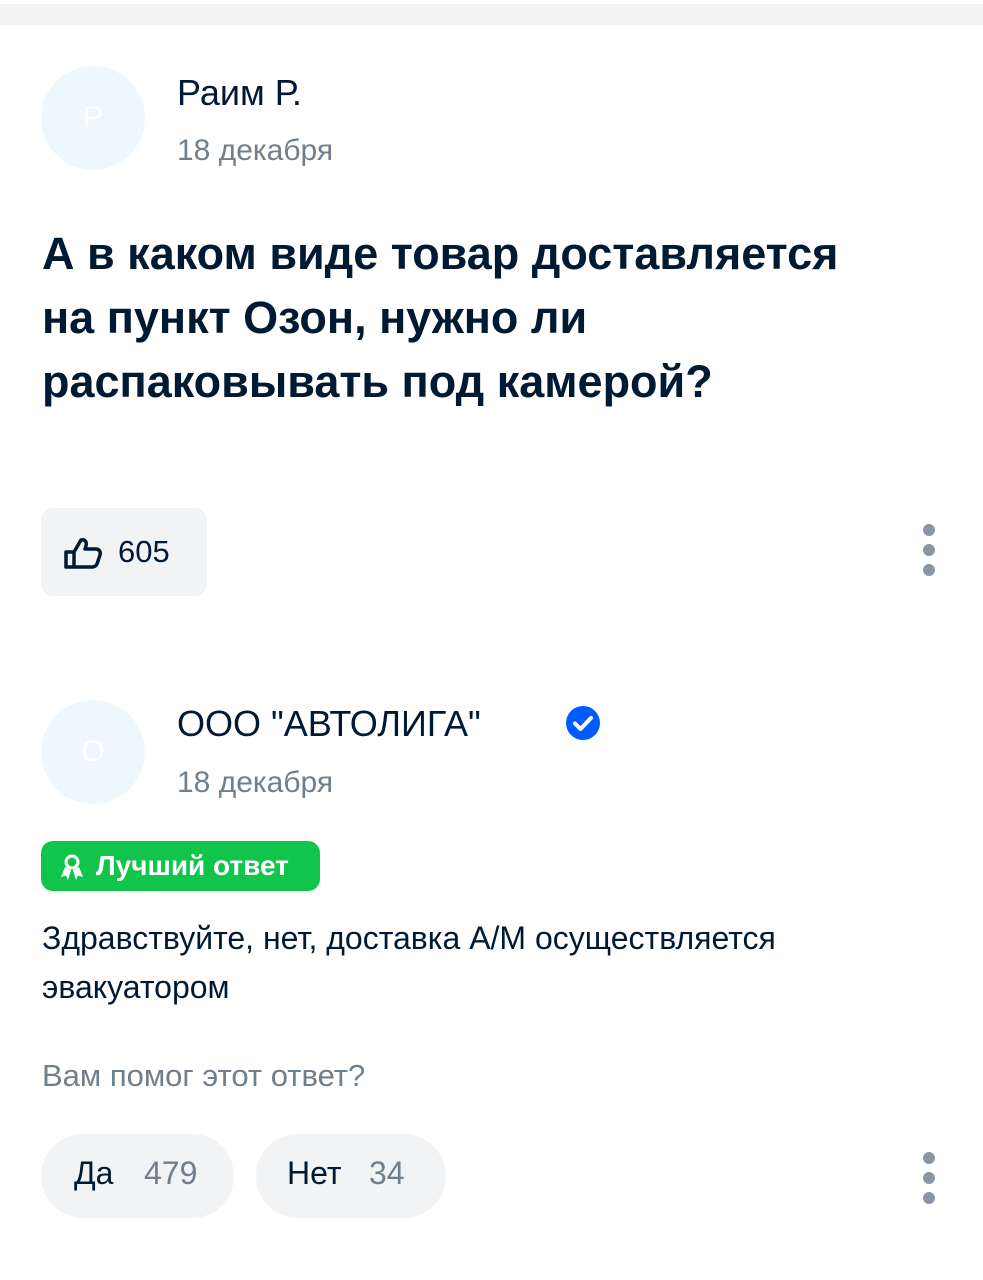  I want to click on avatar-letter: Р, so click(92, 117).